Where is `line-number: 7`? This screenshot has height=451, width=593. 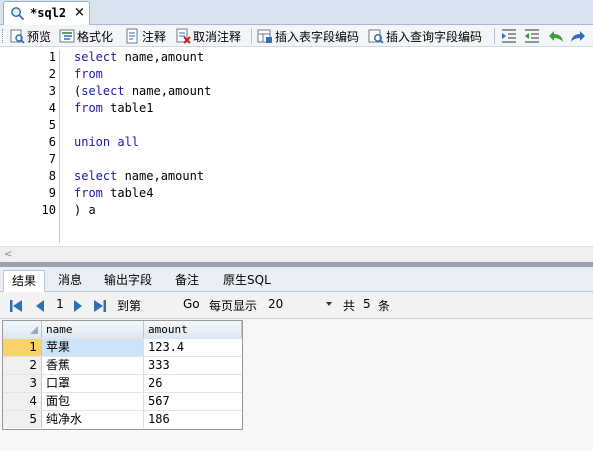
line-number: 7 is located at coordinates (52, 159).